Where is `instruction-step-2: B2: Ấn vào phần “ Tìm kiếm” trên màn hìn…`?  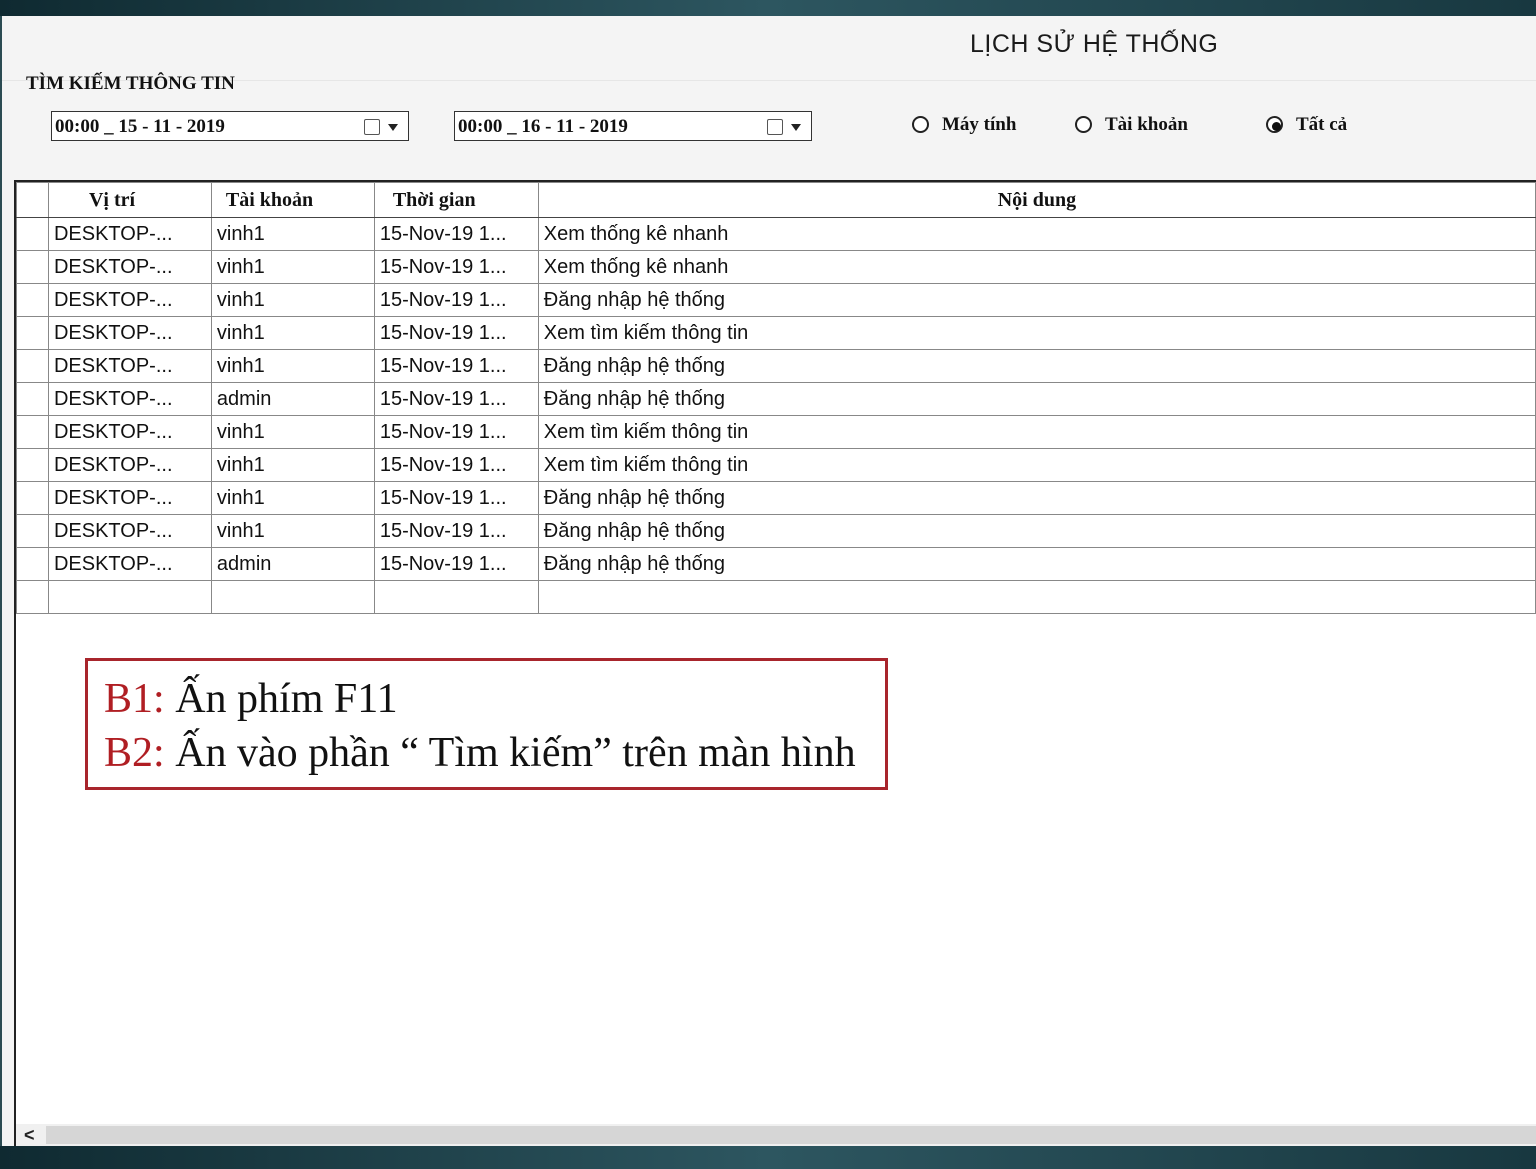
instruction-step-2: B2: Ấn vào phần “ Tìm kiếm” trên màn hìn… is located at coordinates (480, 753).